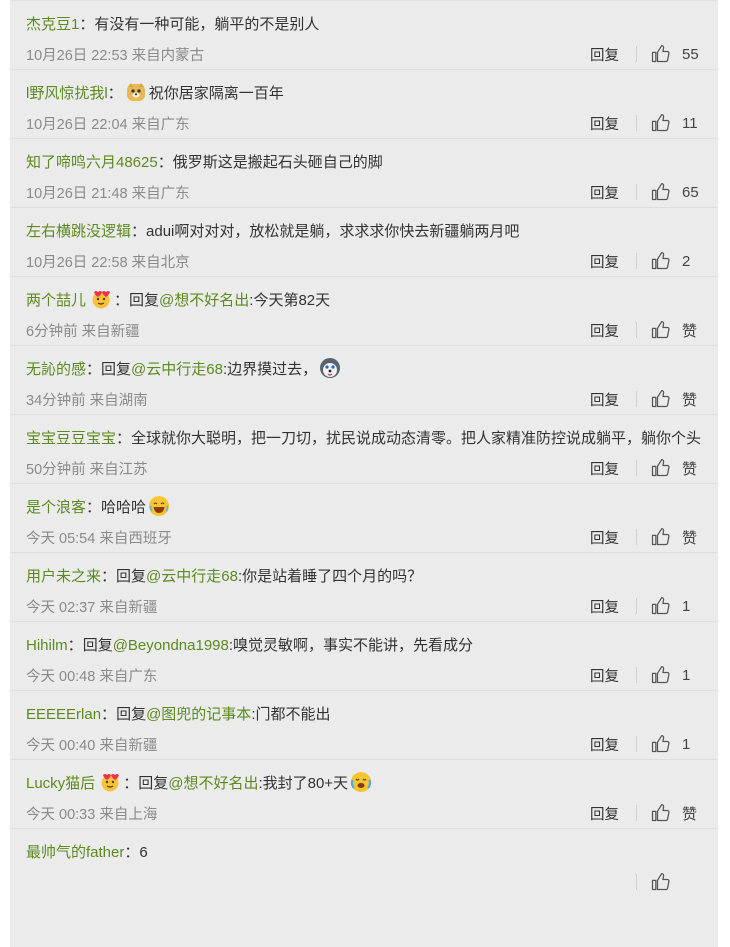 This screenshot has width=730, height=947. What do you see at coordinates (690, 192) in the screenshot?
I see `like-count: 65` at bounding box center [690, 192].